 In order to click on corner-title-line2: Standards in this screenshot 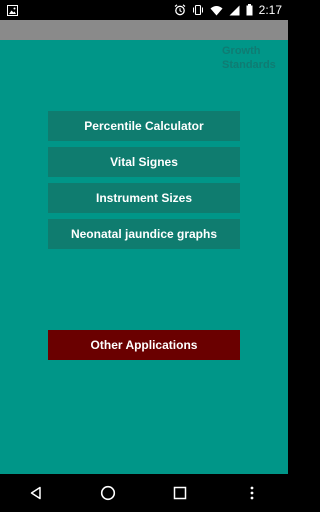, I will do `click(249, 65)`.